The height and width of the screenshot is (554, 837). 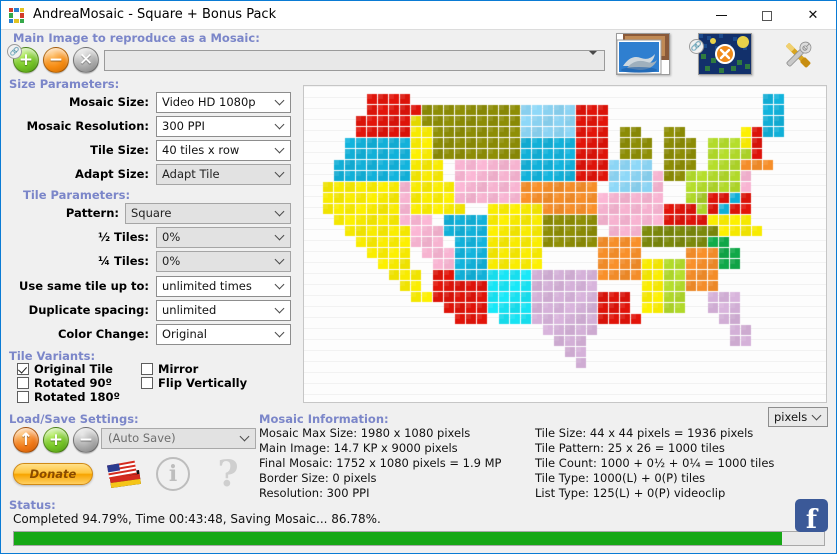 What do you see at coordinates (183, 126) in the screenshot?
I see `mosaic-resolution-value: 300 PPI` at bounding box center [183, 126].